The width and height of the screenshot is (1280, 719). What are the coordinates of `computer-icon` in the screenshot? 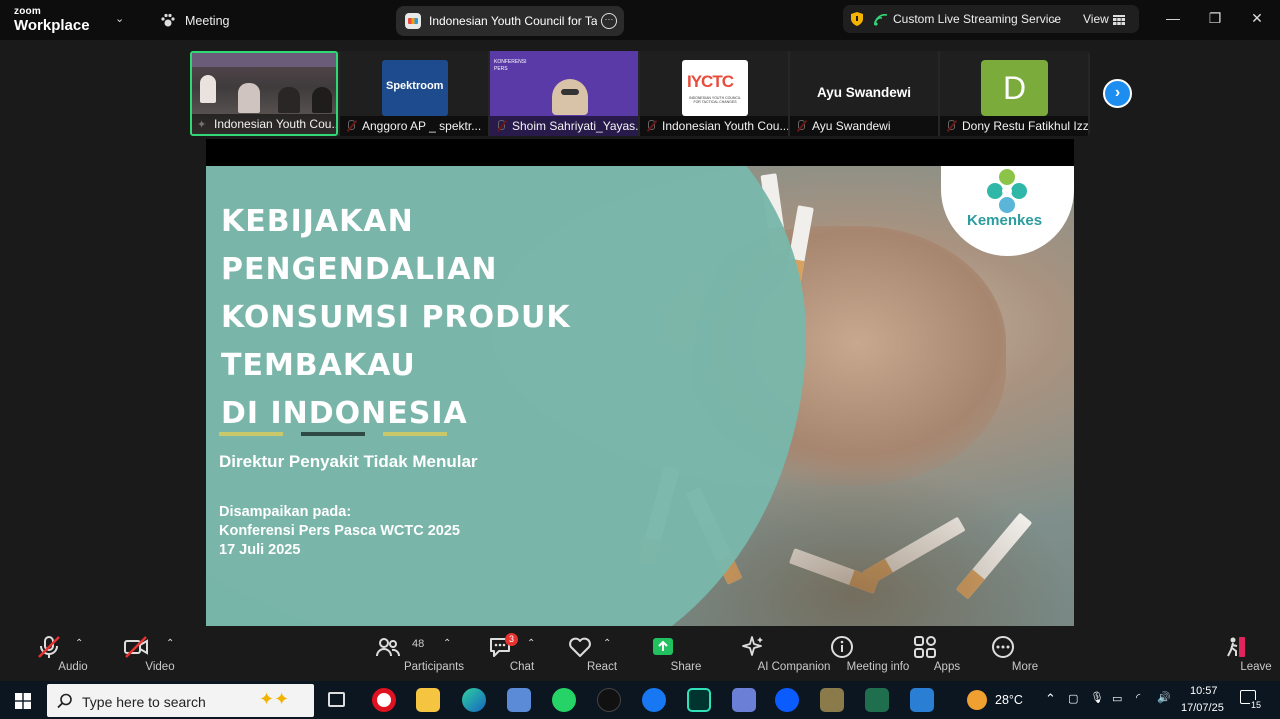 It's located at (519, 700).